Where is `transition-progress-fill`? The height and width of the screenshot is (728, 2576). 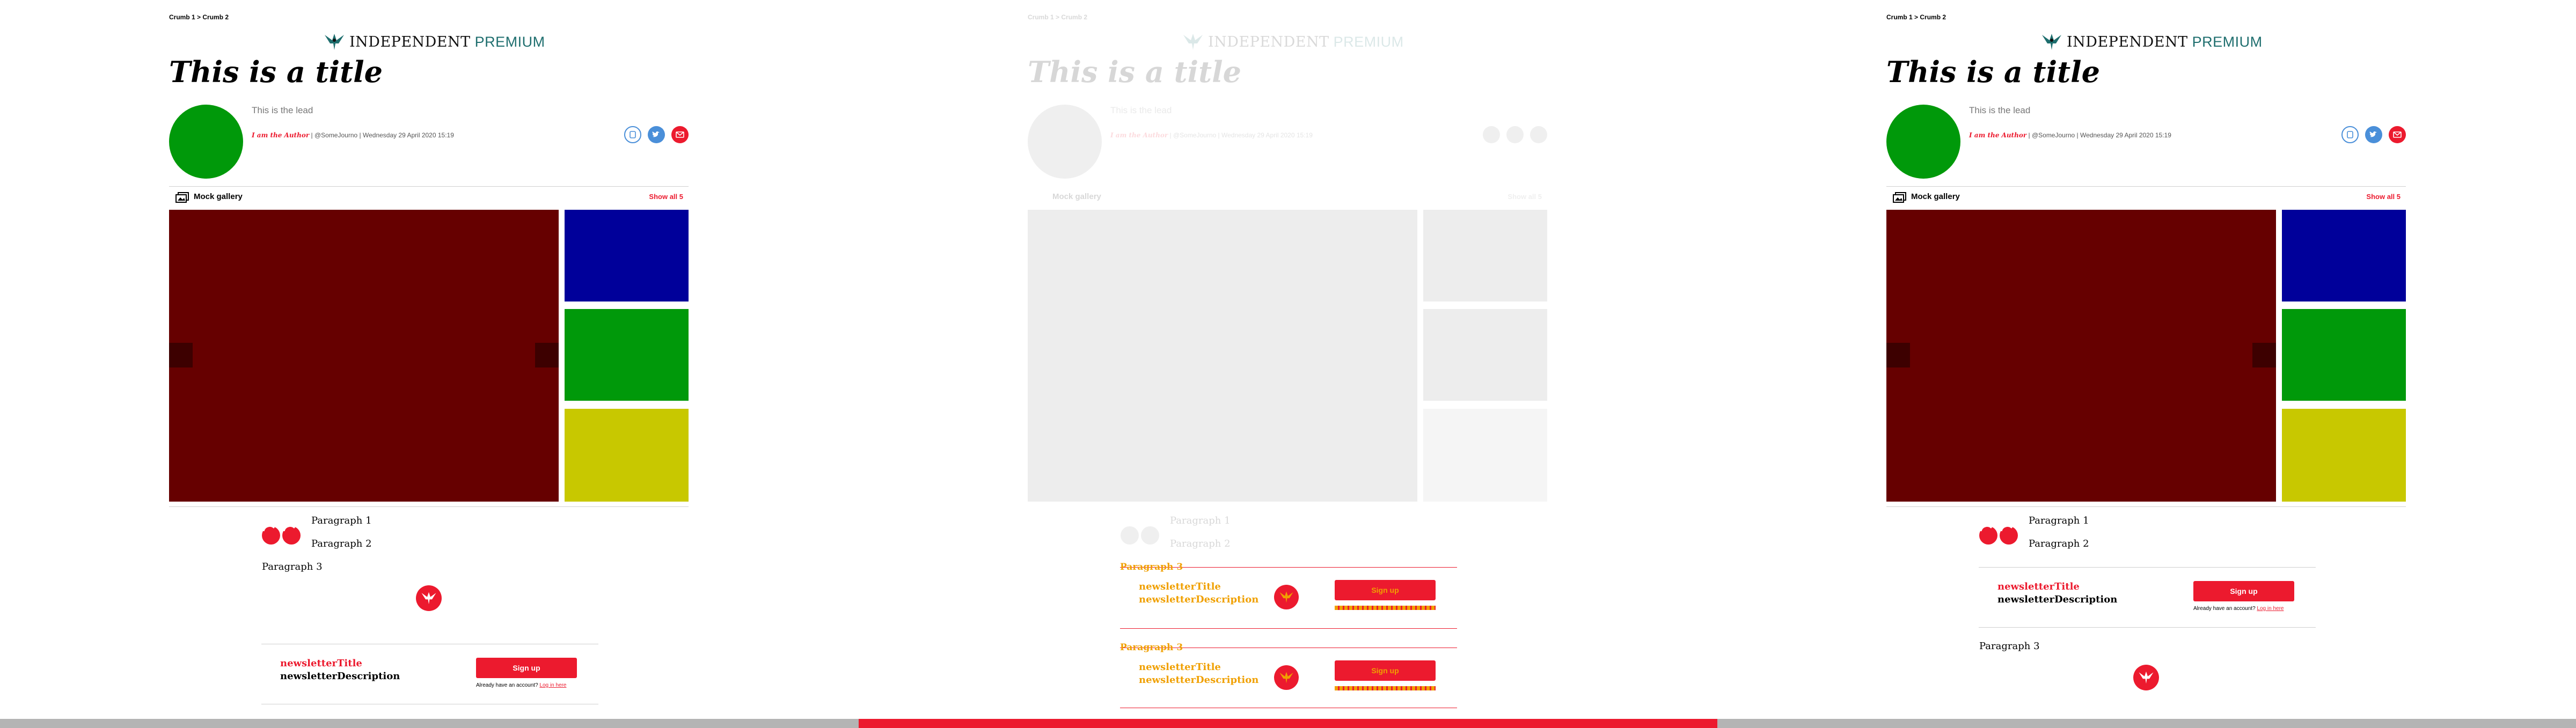
transition-progress-fill is located at coordinates (1288, 723).